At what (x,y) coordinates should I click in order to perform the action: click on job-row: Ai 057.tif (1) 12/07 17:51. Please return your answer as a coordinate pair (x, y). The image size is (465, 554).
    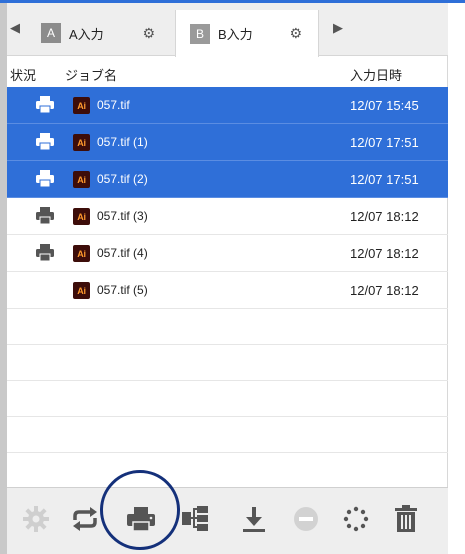
    Looking at the image, I should click on (227, 142).